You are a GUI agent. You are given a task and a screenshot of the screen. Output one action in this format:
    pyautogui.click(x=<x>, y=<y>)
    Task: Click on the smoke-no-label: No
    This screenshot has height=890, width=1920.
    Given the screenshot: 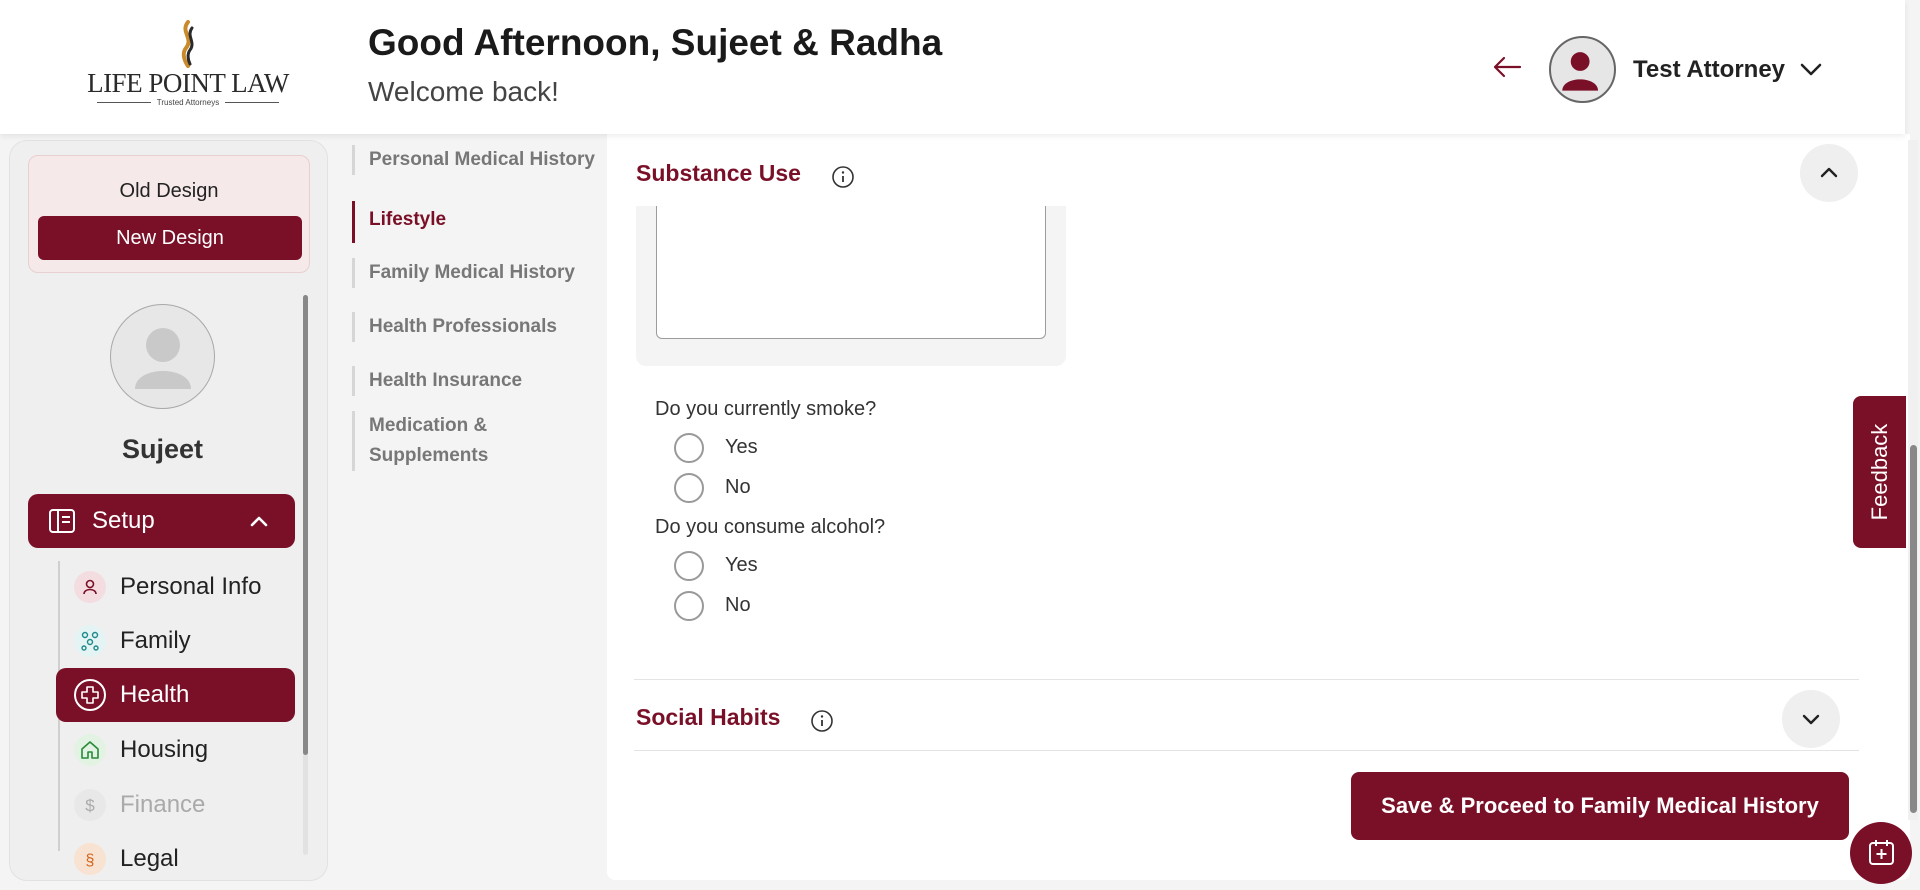 What is the action you would take?
    pyautogui.click(x=738, y=487)
    